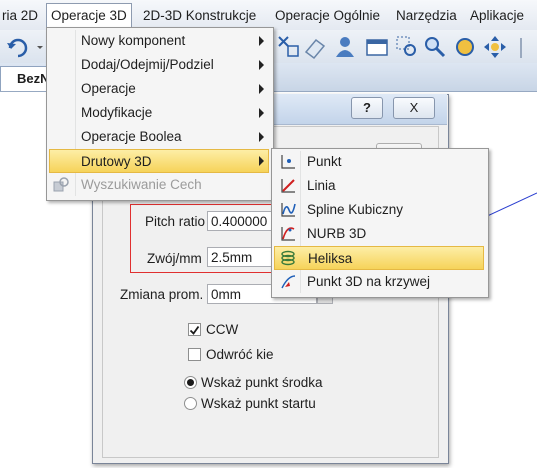 The width and height of the screenshot is (537, 468). What do you see at coordinates (222, 329) in the screenshot?
I see `ccw-label: CCW` at bounding box center [222, 329].